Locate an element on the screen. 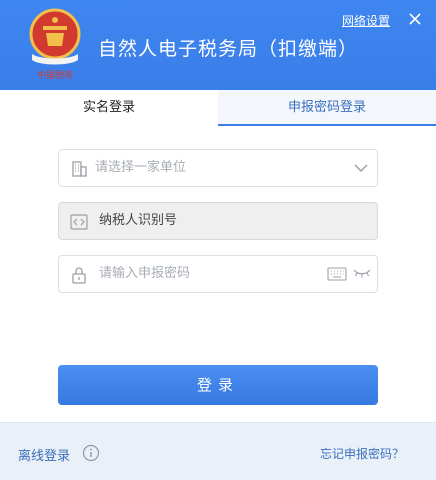 The image size is (436, 480). footer-bar: 离线登录 忘记申报密码？ is located at coordinates (218, 451).